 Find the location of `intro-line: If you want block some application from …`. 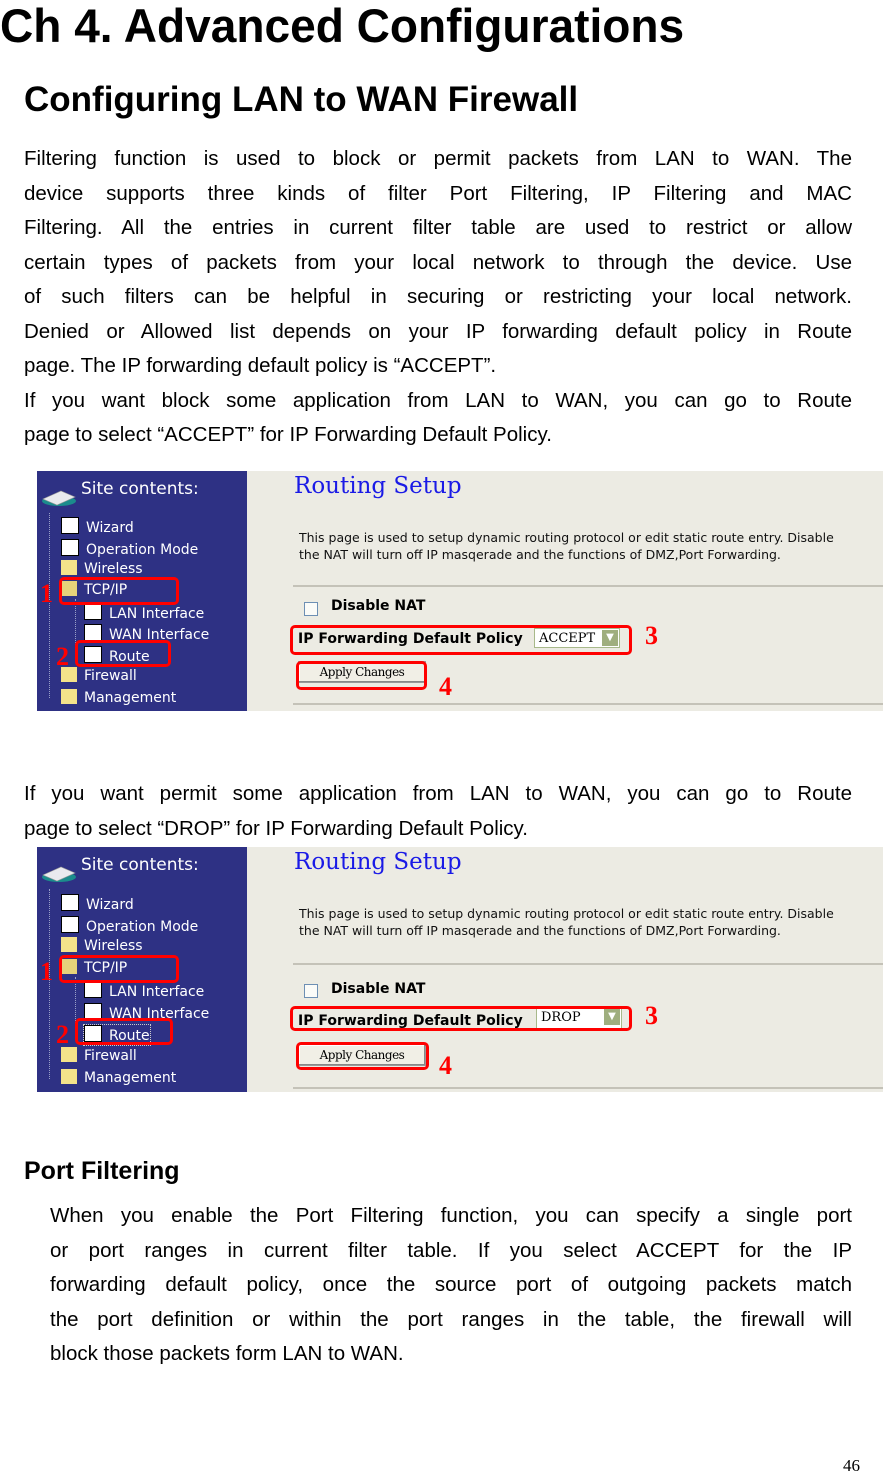

intro-line: If you want block some application from … is located at coordinates (438, 400).